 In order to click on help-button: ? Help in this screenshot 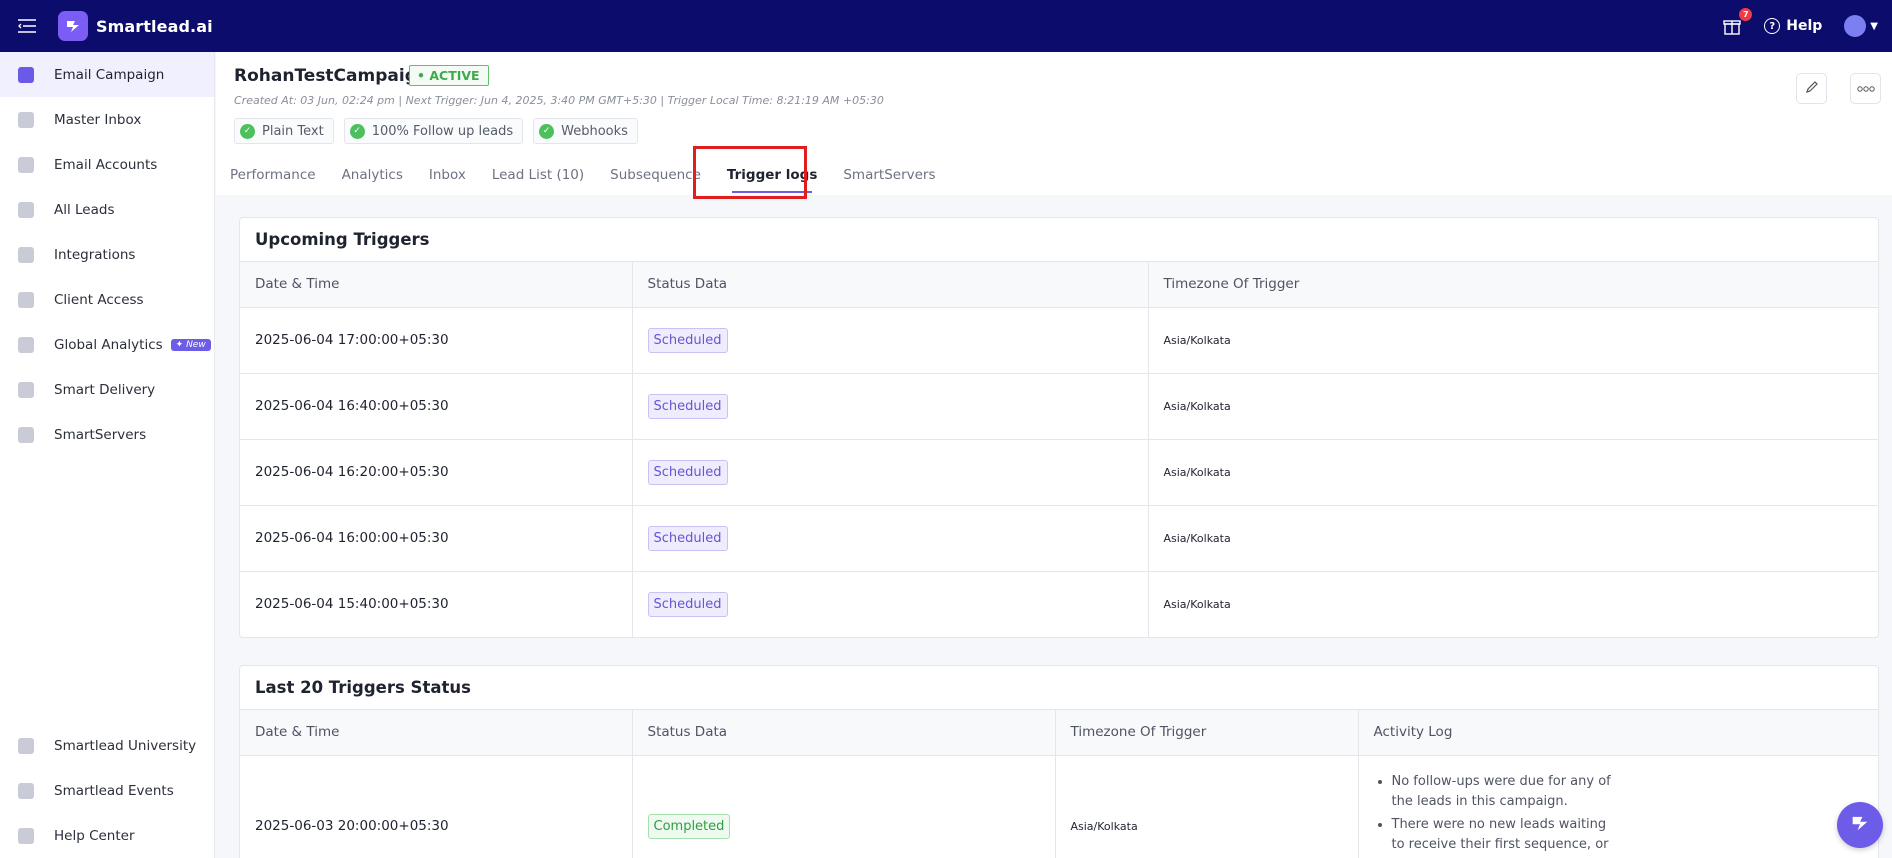, I will do `click(1793, 26)`.